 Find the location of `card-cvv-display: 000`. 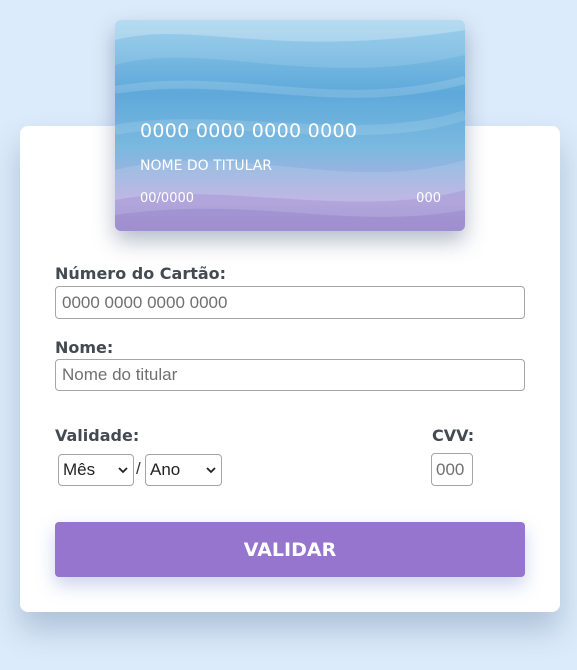

card-cvv-display: 000 is located at coordinates (428, 198).